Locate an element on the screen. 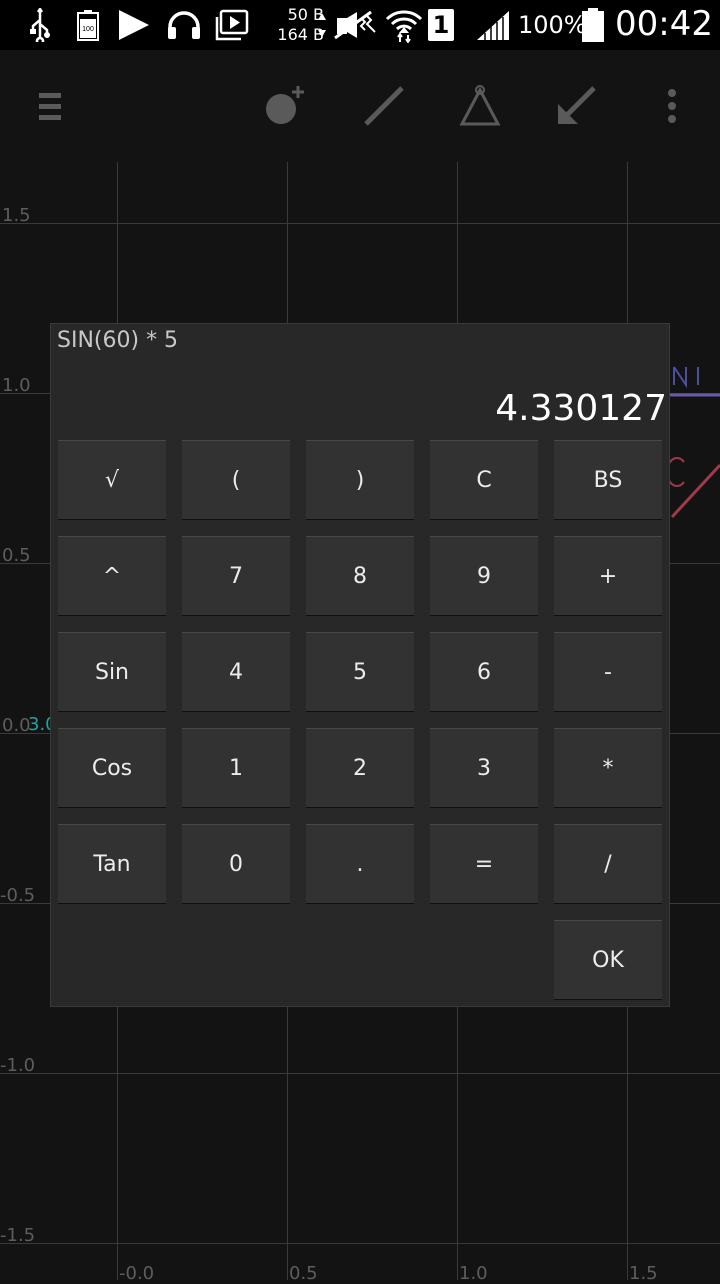  clock: 00:42 is located at coordinates (664, 24).